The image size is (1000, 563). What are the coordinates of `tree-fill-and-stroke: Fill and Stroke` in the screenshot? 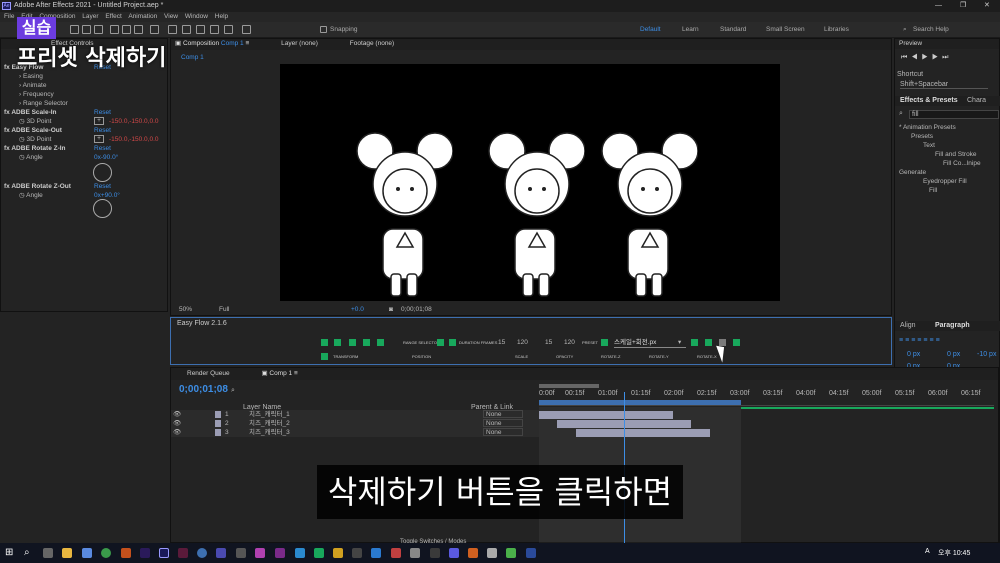 It's located at (940, 154).